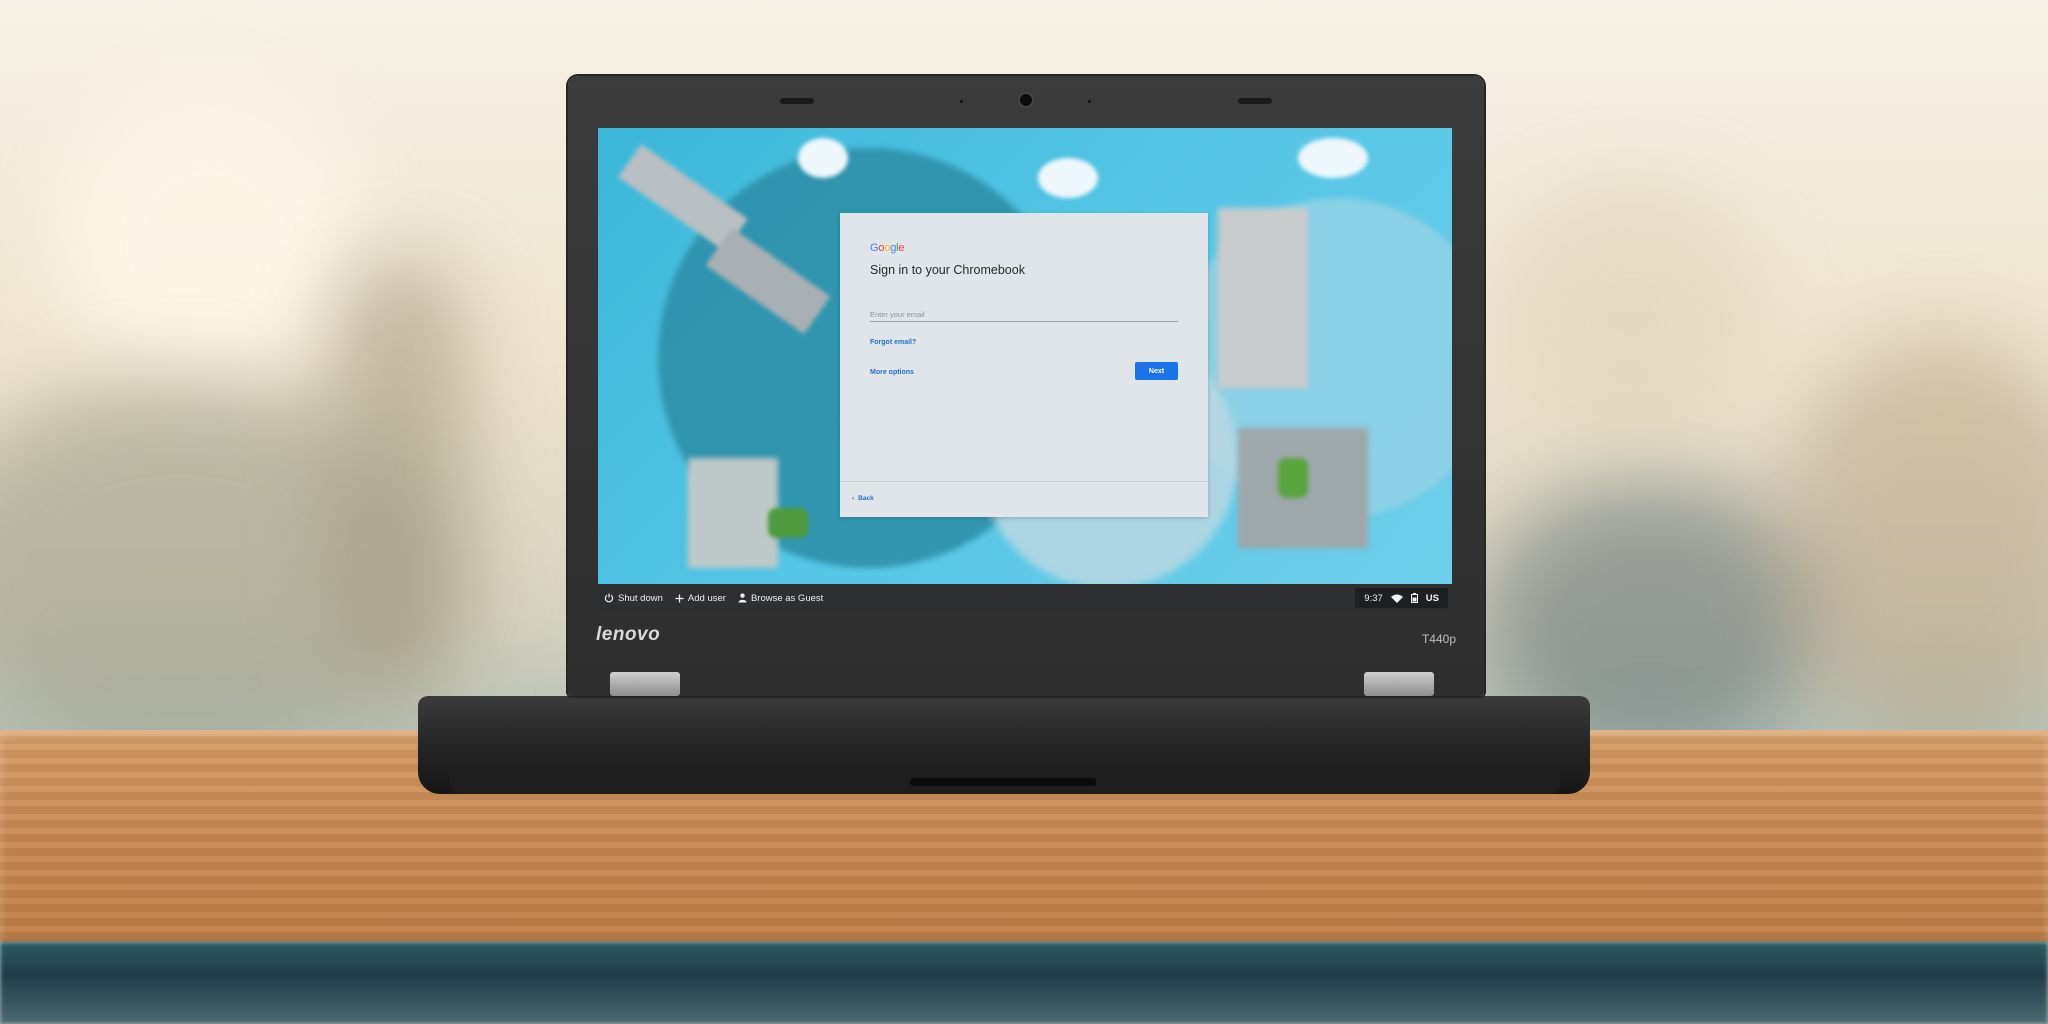 Image resolution: width=2048 pixels, height=1024 pixels. I want to click on shutdown-button: Shut down, so click(633, 598).